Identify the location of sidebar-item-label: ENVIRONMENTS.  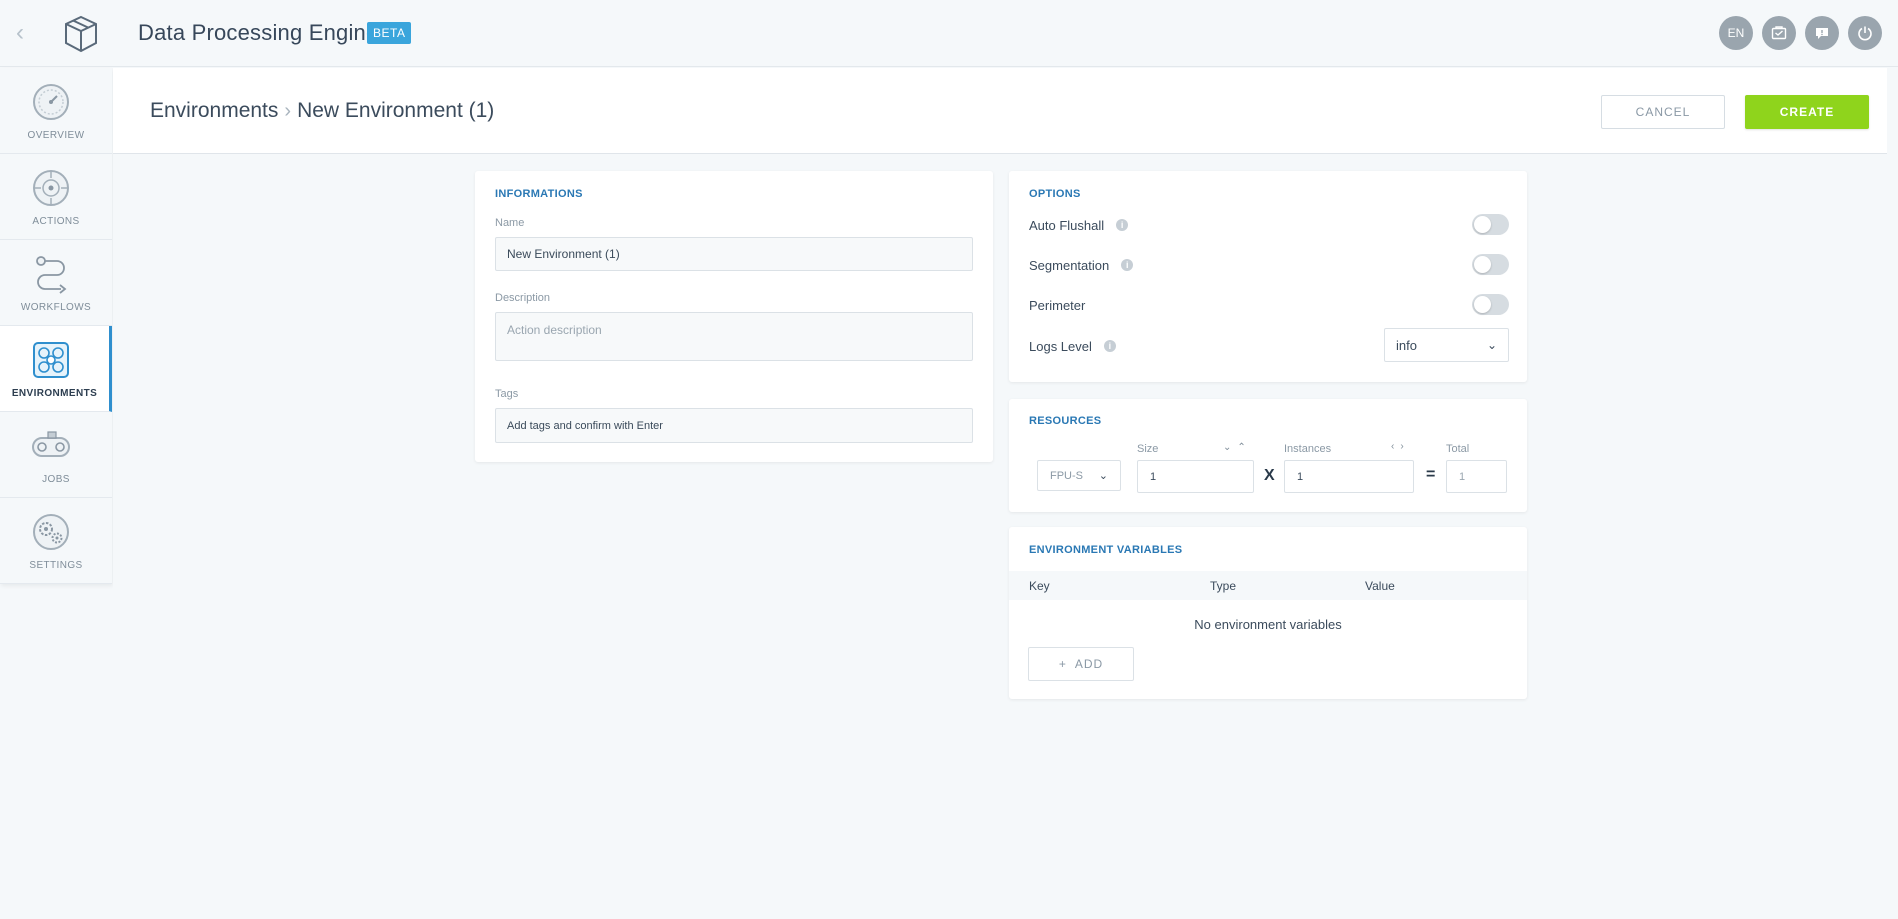
(54, 393).